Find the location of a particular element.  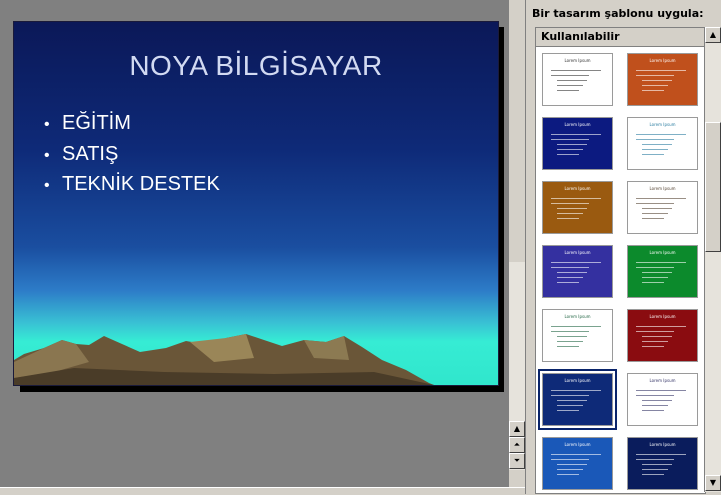

template-thumbnail-white-rounded: Lorem Ipsum is located at coordinates (662, 399).